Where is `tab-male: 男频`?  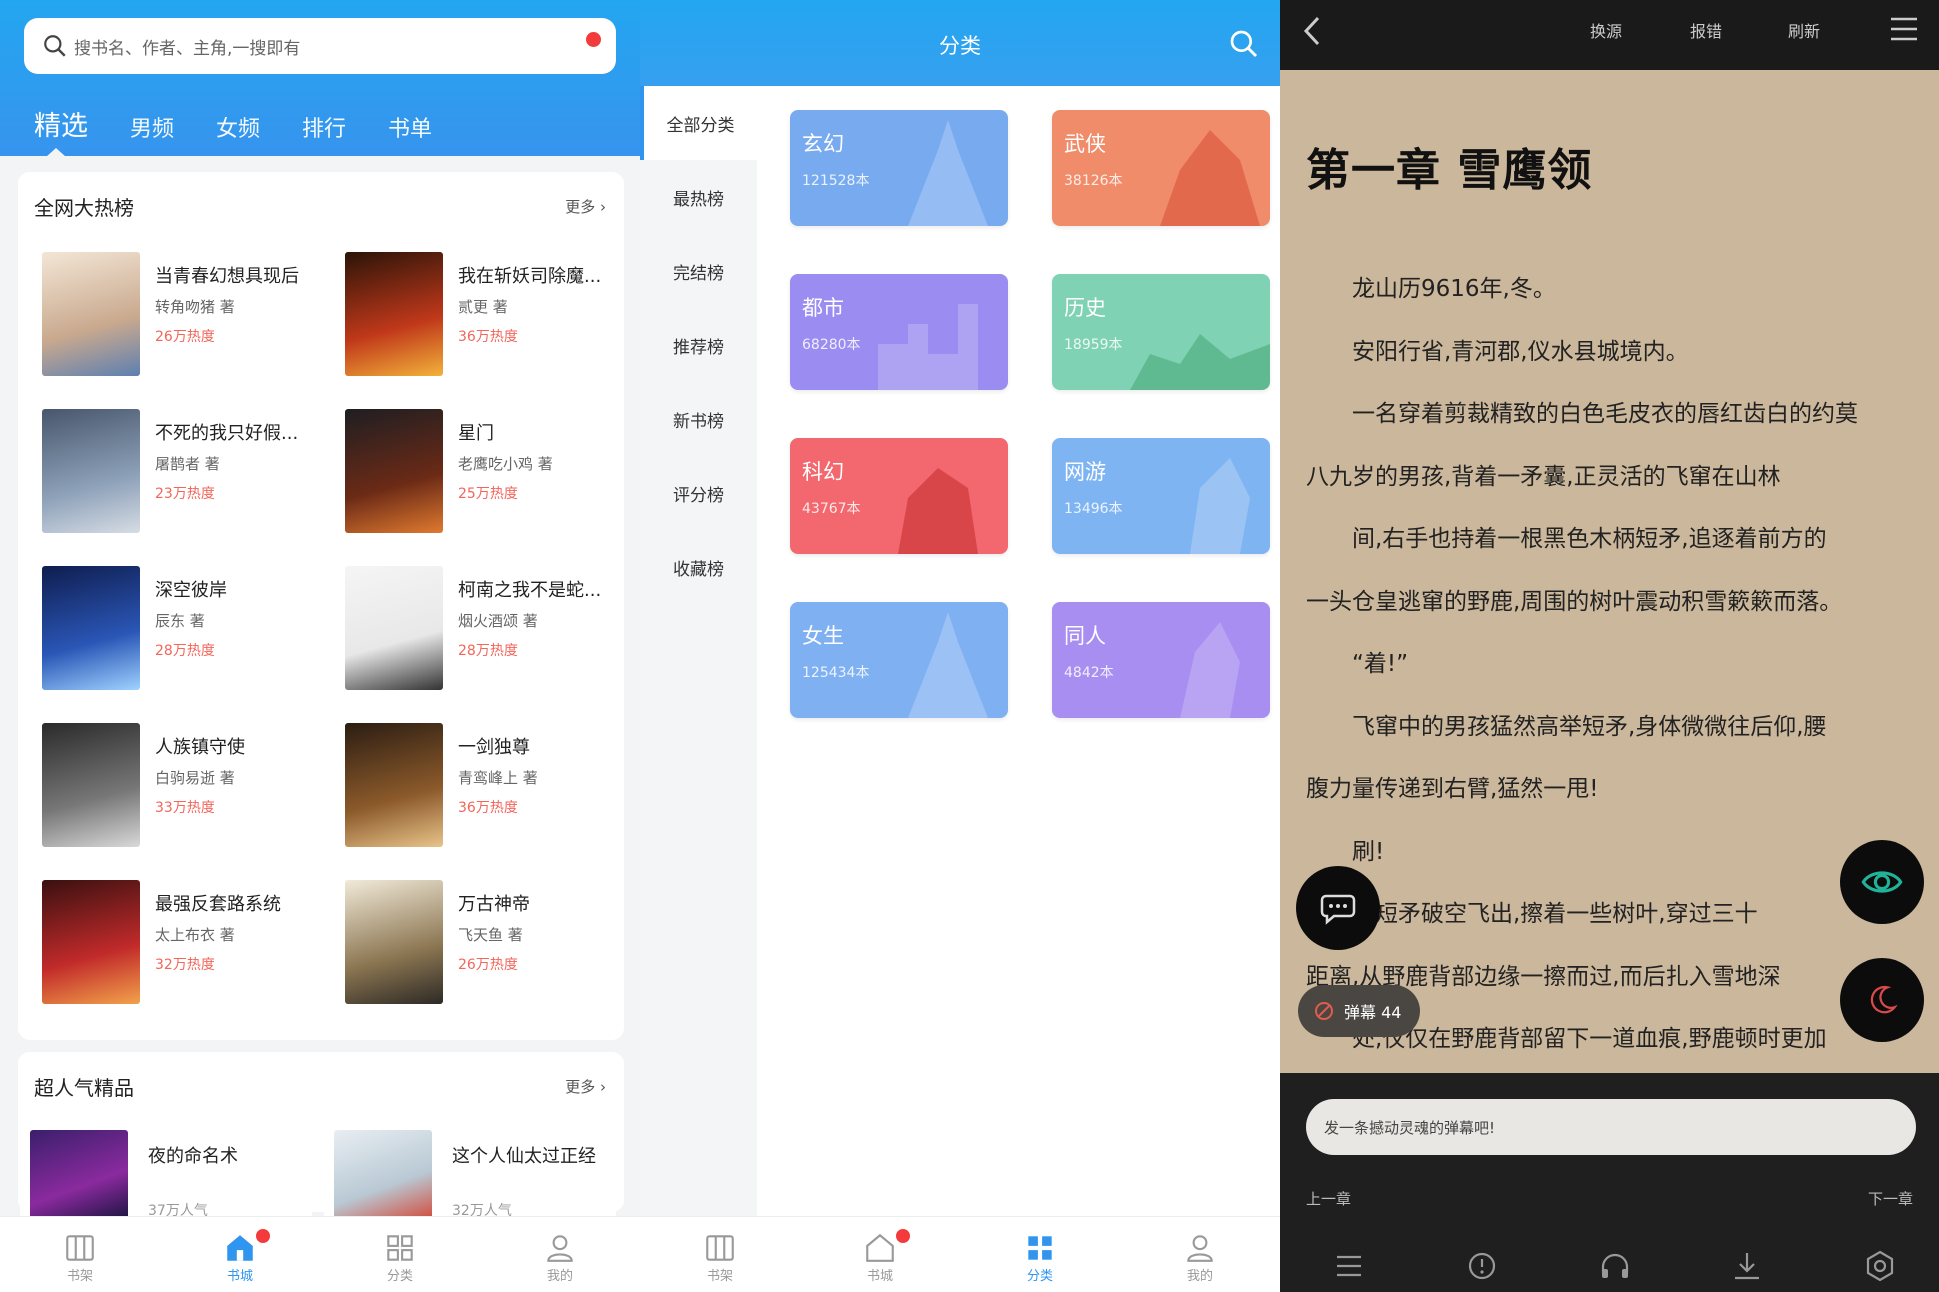
tab-male: 男频 is located at coordinates (152, 127).